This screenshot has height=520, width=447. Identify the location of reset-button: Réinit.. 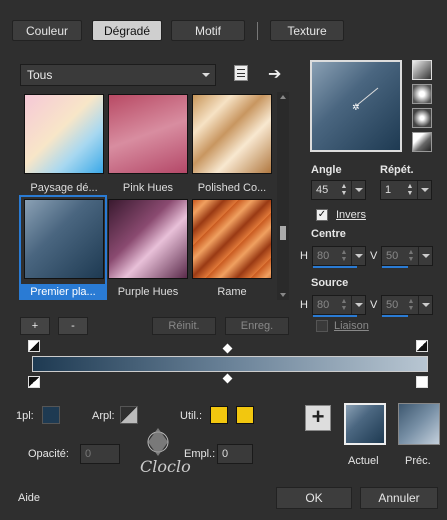
(184, 326).